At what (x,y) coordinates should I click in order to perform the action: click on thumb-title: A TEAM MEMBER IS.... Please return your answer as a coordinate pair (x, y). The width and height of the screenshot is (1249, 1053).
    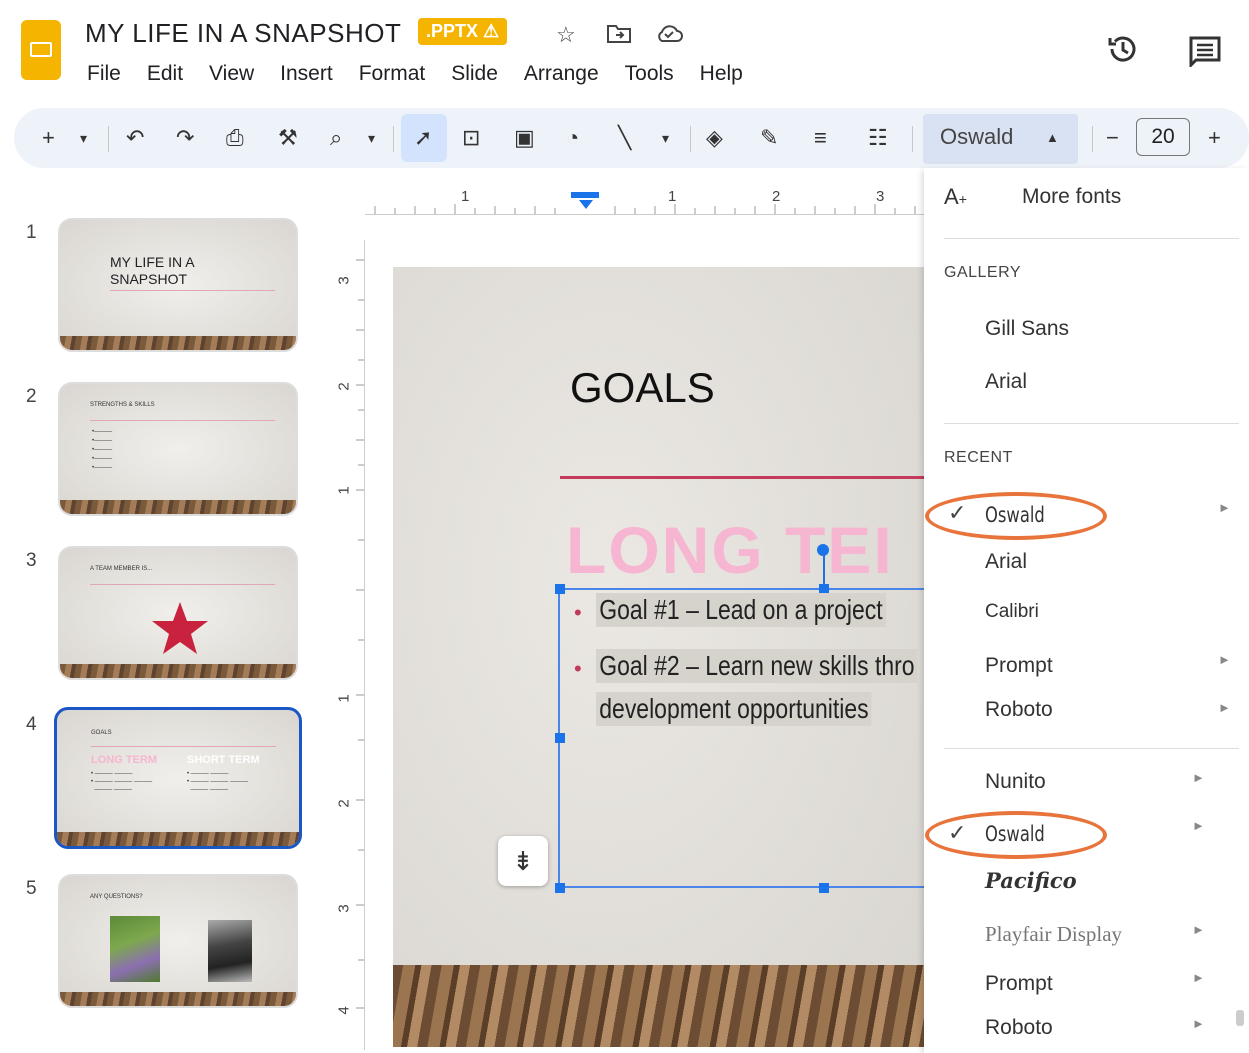
    Looking at the image, I should click on (121, 569).